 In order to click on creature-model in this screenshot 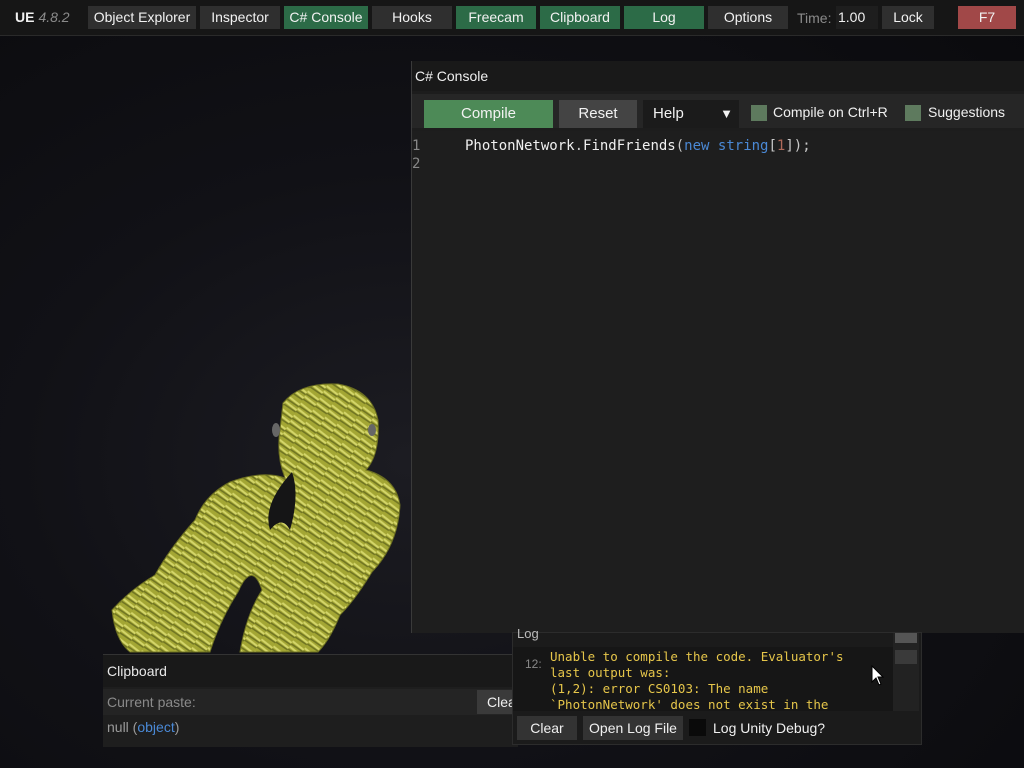, I will do `click(256, 518)`.